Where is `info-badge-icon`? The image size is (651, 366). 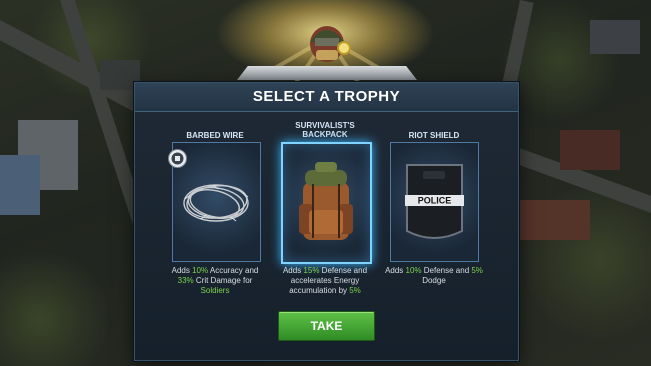 info-badge-icon is located at coordinates (177, 158).